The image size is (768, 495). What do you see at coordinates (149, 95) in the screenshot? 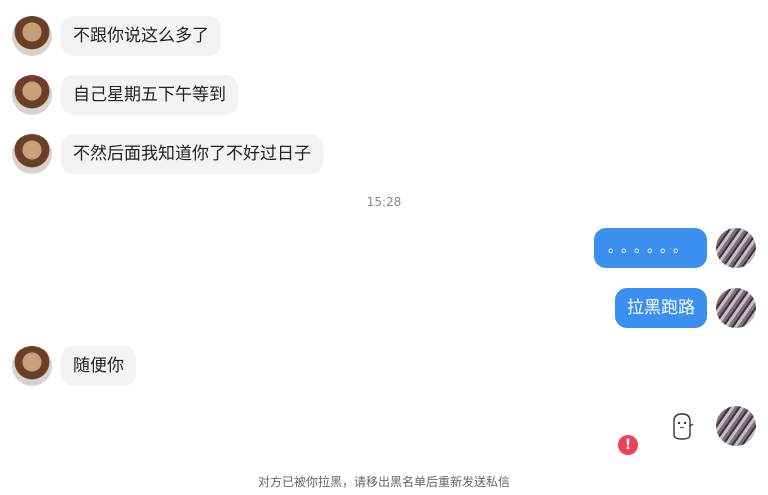
I see `message-bubble-incoming: 自己星期五下午等到` at bounding box center [149, 95].